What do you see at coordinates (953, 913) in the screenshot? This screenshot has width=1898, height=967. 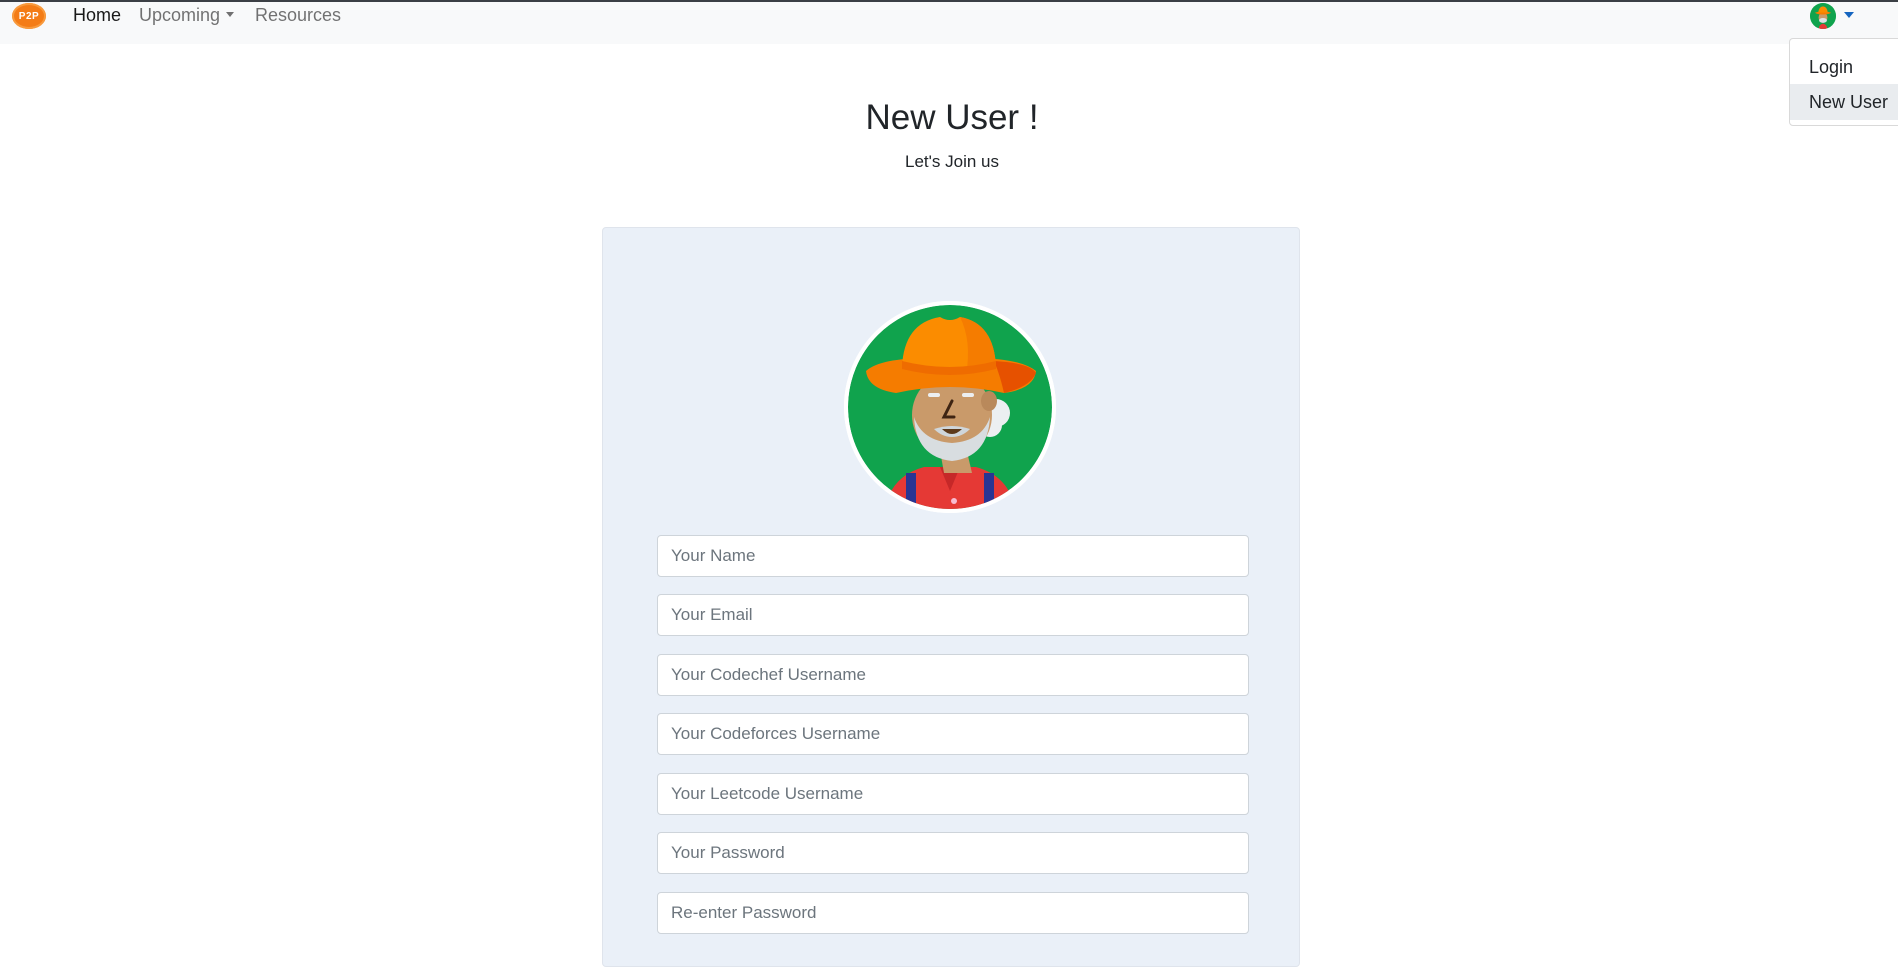 I see `confirm-password-field` at bounding box center [953, 913].